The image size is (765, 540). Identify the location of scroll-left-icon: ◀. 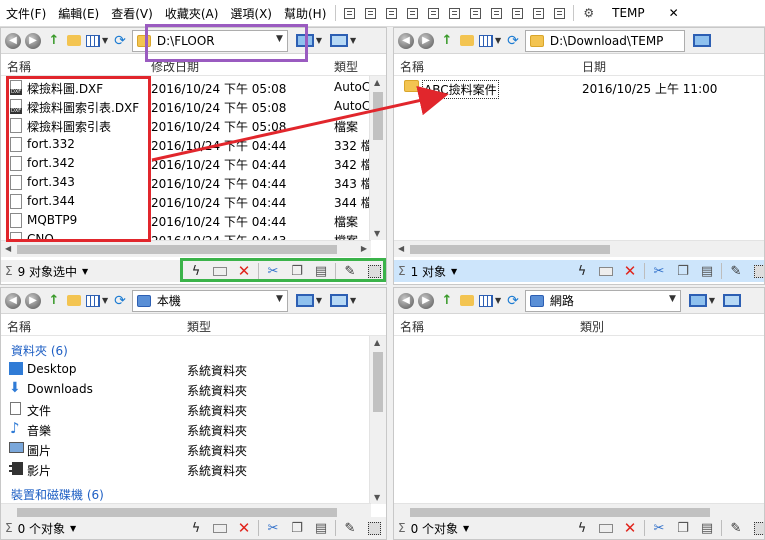
(8, 248).